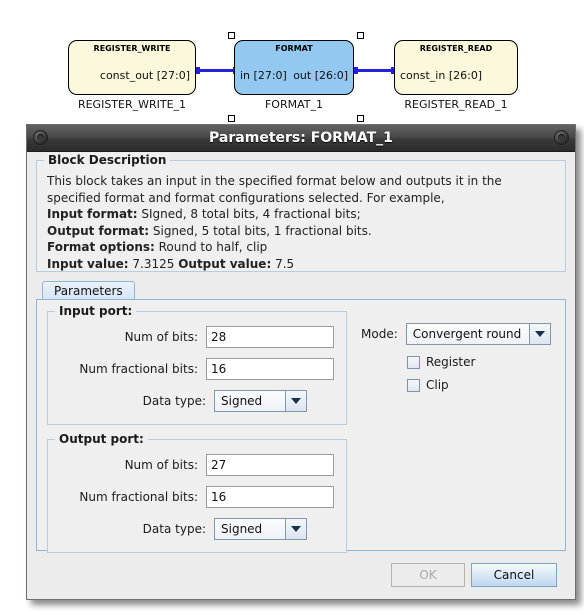 Image resolution: width=584 pixels, height=611 pixels. I want to click on block-port-input: const_in [26:0], so click(441, 75).